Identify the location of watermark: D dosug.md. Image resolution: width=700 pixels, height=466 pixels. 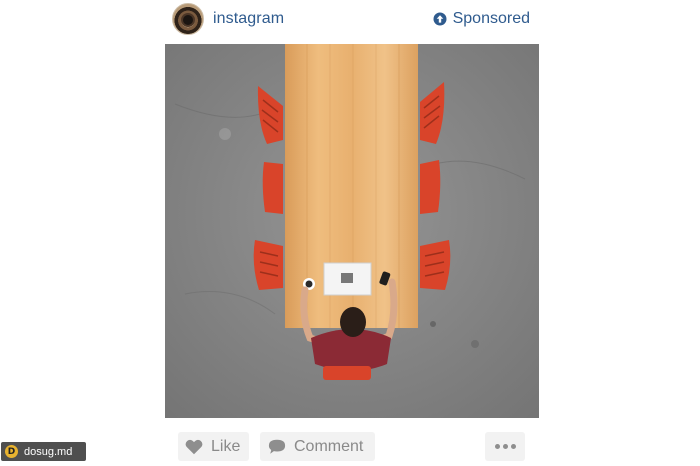
(43, 451).